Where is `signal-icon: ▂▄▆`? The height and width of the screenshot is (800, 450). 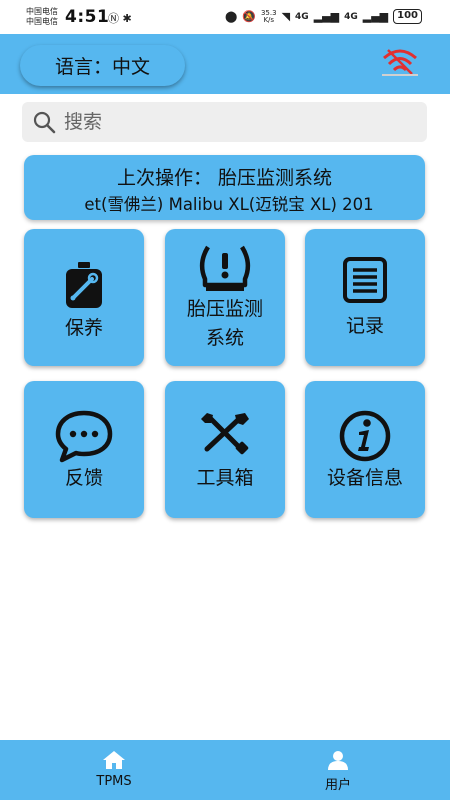 signal-icon: ▂▄▆ is located at coordinates (326, 16).